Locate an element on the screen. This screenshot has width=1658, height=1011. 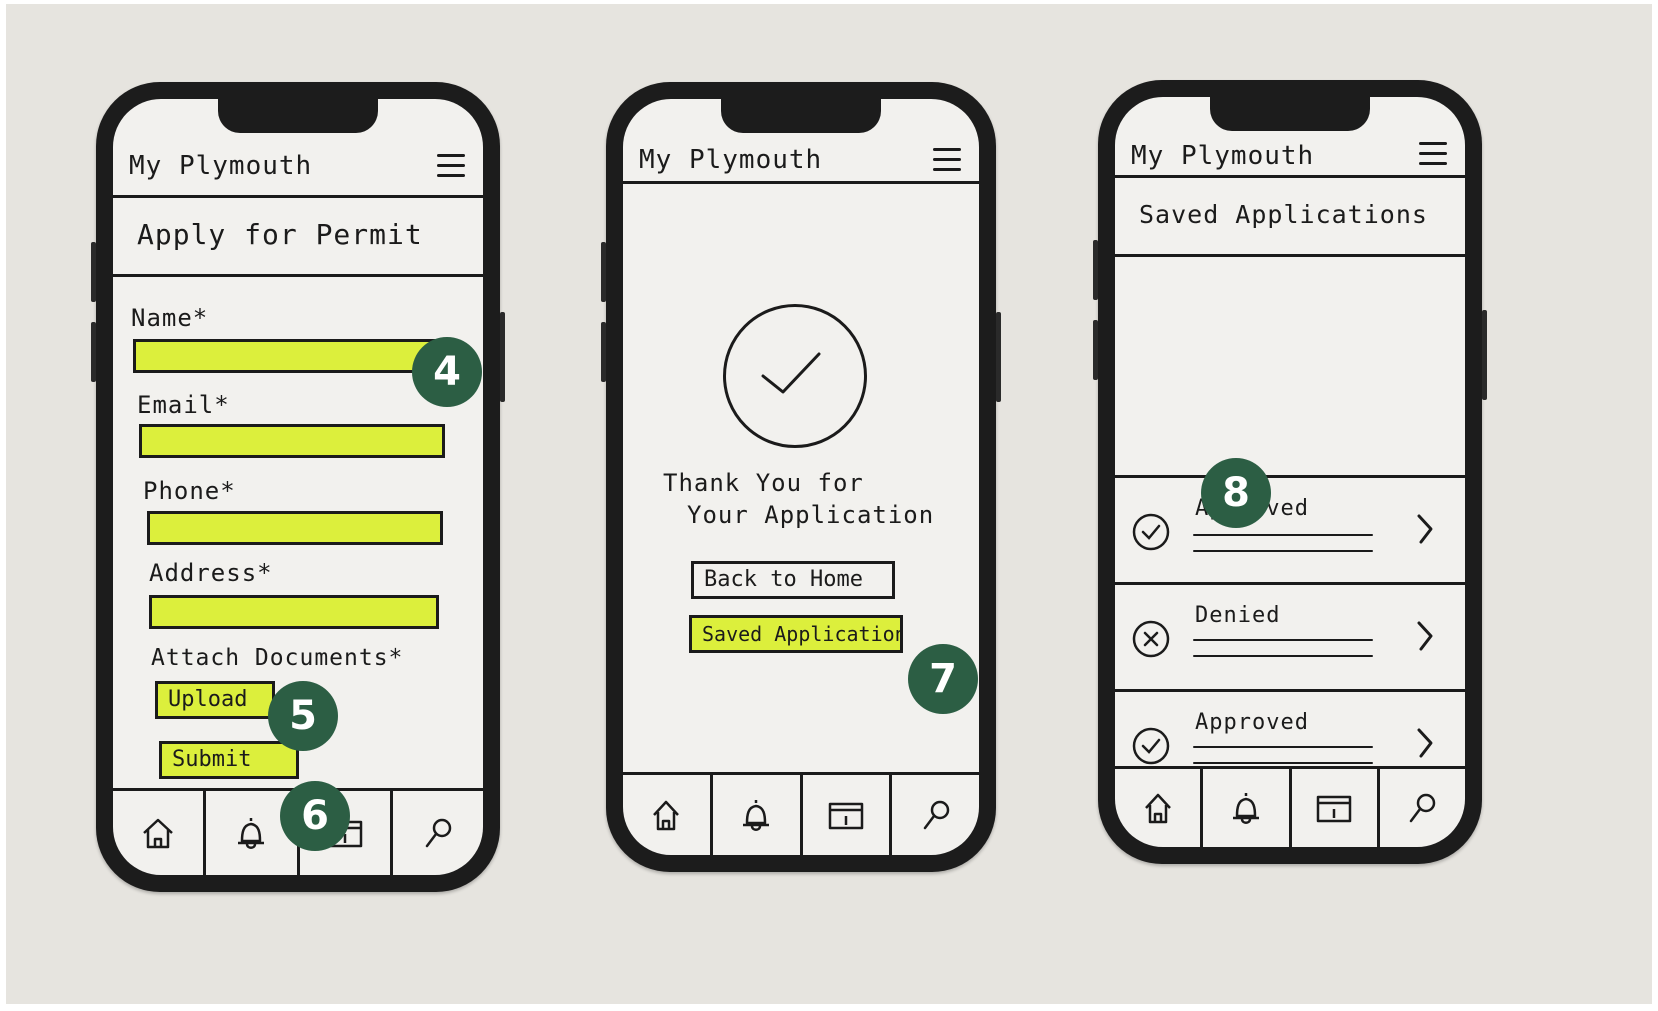
page-header: Apply for Permit is located at coordinates (298, 237).